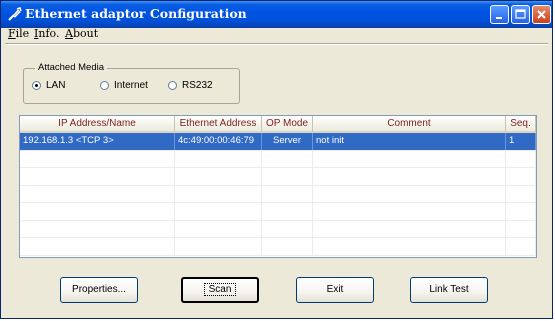 The height and width of the screenshot is (321, 555). Describe the element at coordinates (276, 34) in the screenshot. I see `menu-bar: File Info. About` at that location.